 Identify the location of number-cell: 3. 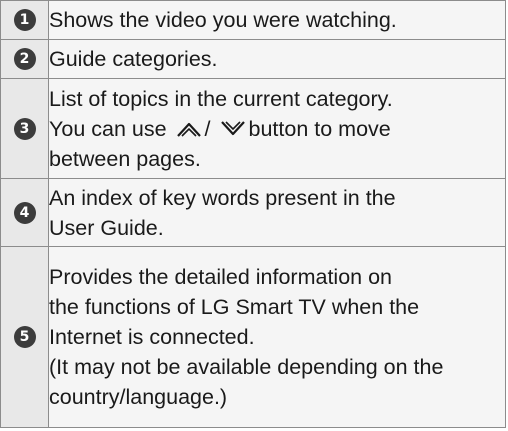
(24, 128).